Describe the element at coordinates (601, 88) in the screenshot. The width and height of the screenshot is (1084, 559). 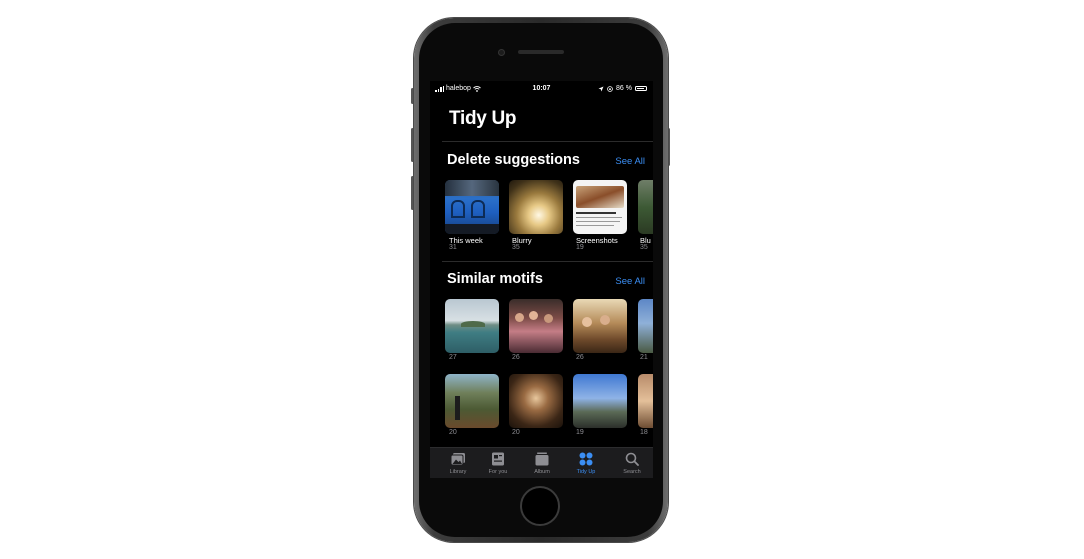
I see `location-arrow-icon` at that location.